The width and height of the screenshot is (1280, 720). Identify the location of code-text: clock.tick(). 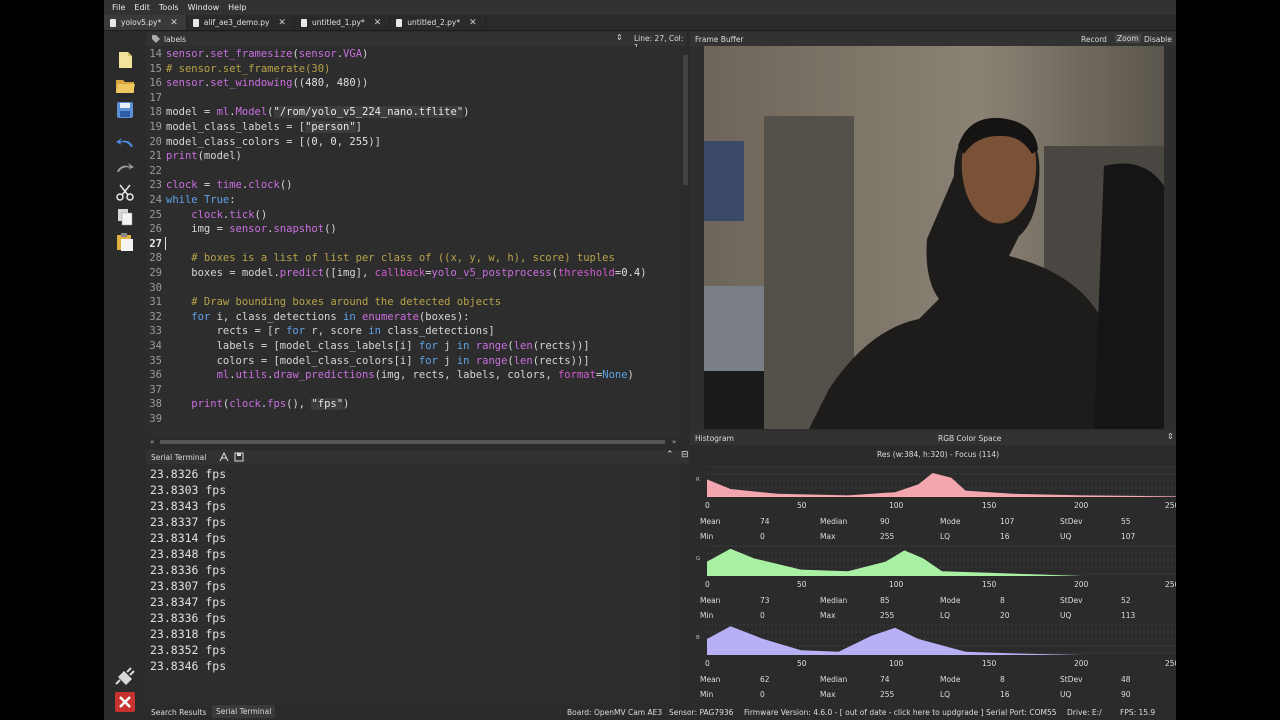
(229, 214).